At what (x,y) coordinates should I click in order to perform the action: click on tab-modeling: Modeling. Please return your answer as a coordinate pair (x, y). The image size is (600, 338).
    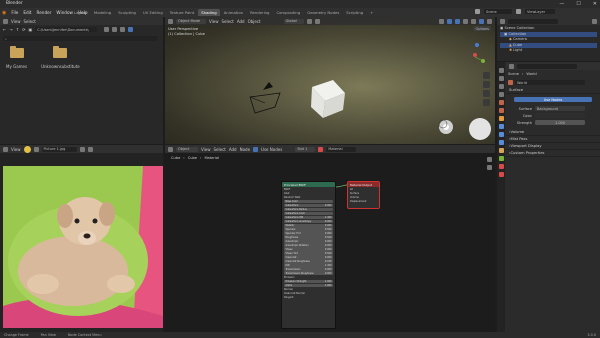
    Looking at the image, I should click on (102, 12).